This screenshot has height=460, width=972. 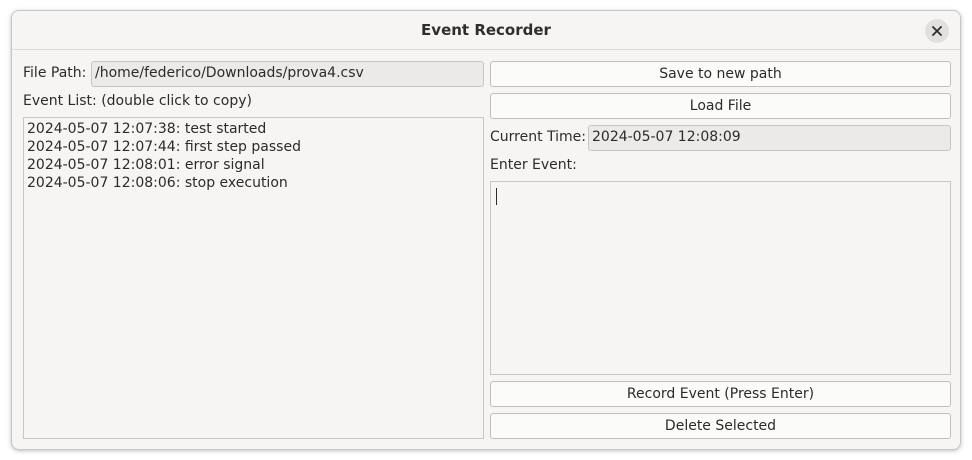 I want to click on event-list-item: 2024-05-07 12:08:06: stop execution, so click(x=253, y=183).